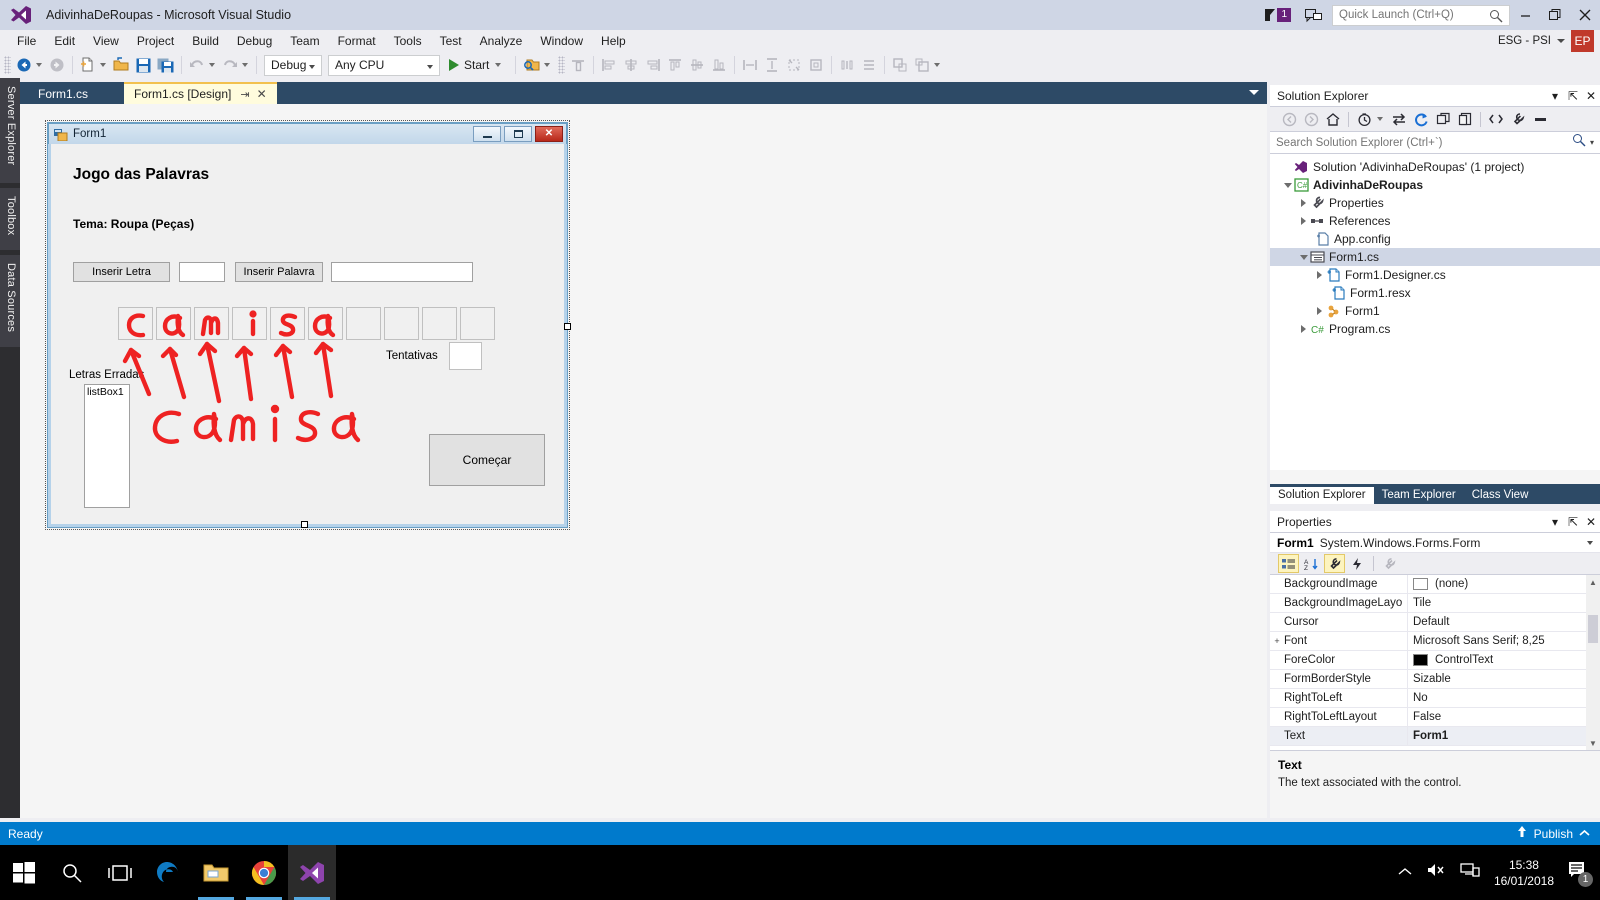  I want to click on property-row: ForeColor ControlText, so click(1435, 660).